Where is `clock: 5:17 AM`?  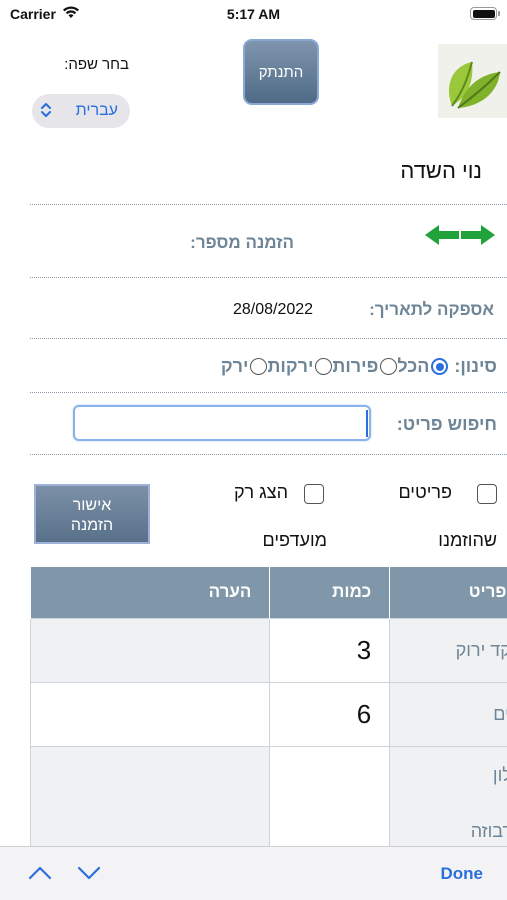 clock: 5:17 AM is located at coordinates (253, 14).